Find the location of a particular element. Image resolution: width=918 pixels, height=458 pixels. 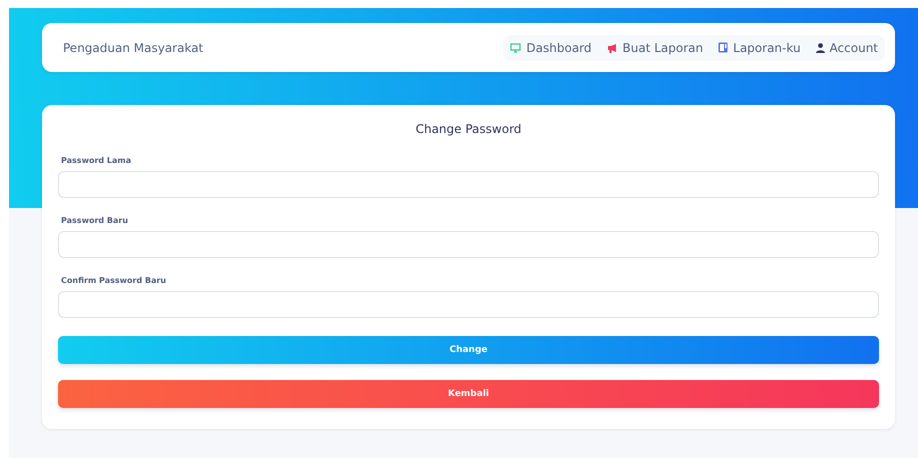

nav-link: Buat Laporan is located at coordinates (655, 47).